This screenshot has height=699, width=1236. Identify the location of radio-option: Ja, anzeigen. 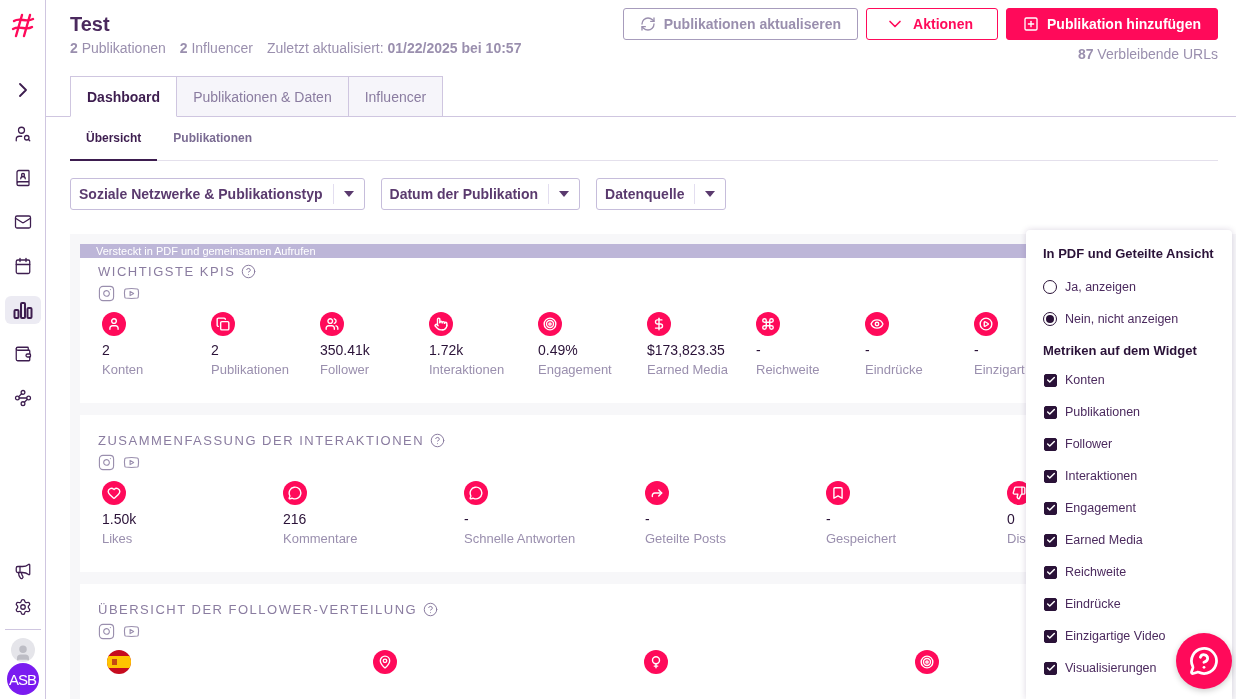
(1089, 287).